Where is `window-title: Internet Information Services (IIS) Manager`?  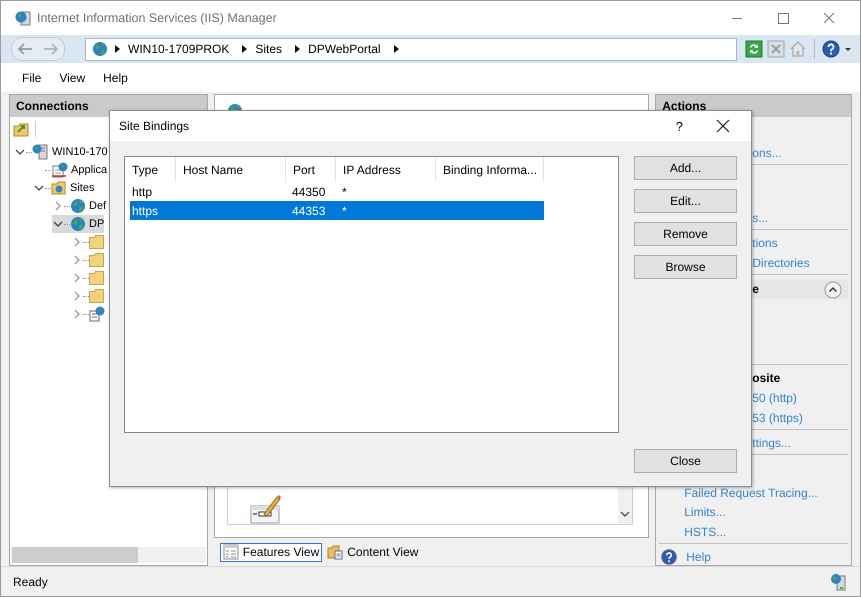
window-title: Internet Information Services (IIS) Manager is located at coordinates (157, 18).